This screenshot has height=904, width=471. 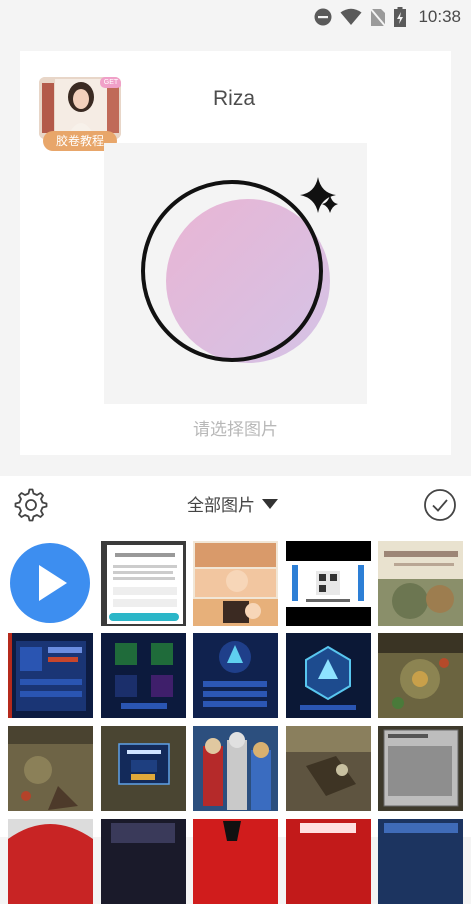 What do you see at coordinates (323, 17) in the screenshot?
I see `do-not-disturb-icon` at bounding box center [323, 17].